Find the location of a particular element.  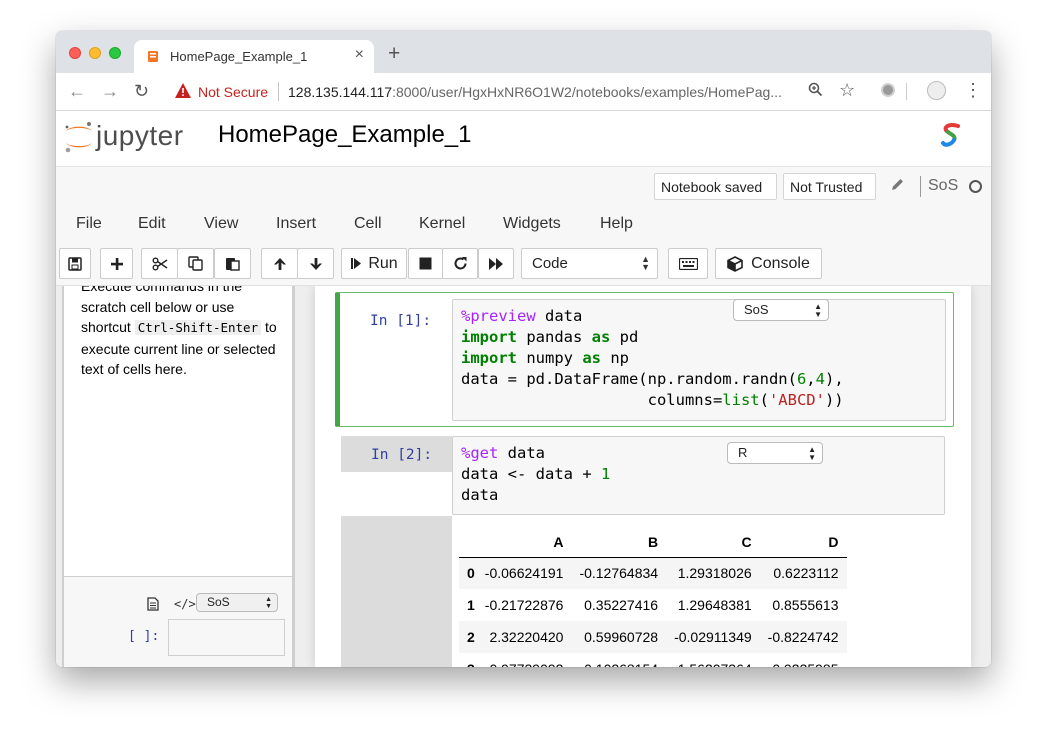

restart-button is located at coordinates (460, 263).